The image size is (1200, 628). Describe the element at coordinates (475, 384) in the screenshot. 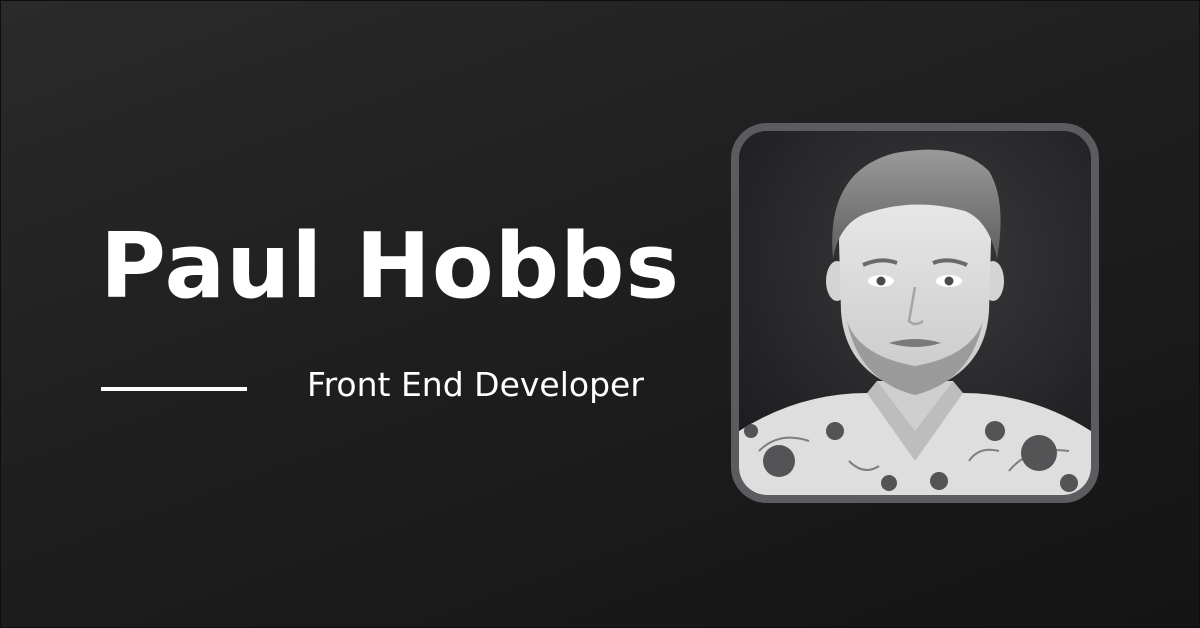

I see `job-title: Front End Developer` at that location.